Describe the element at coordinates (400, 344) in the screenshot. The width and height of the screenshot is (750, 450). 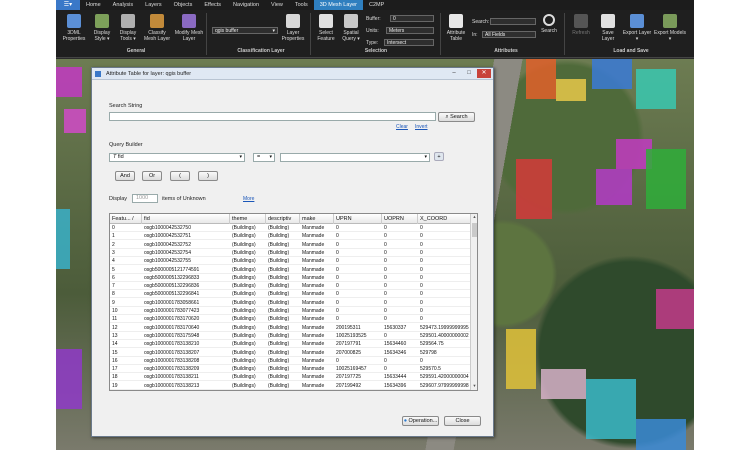
I see `table-cell: 15634460` at that location.